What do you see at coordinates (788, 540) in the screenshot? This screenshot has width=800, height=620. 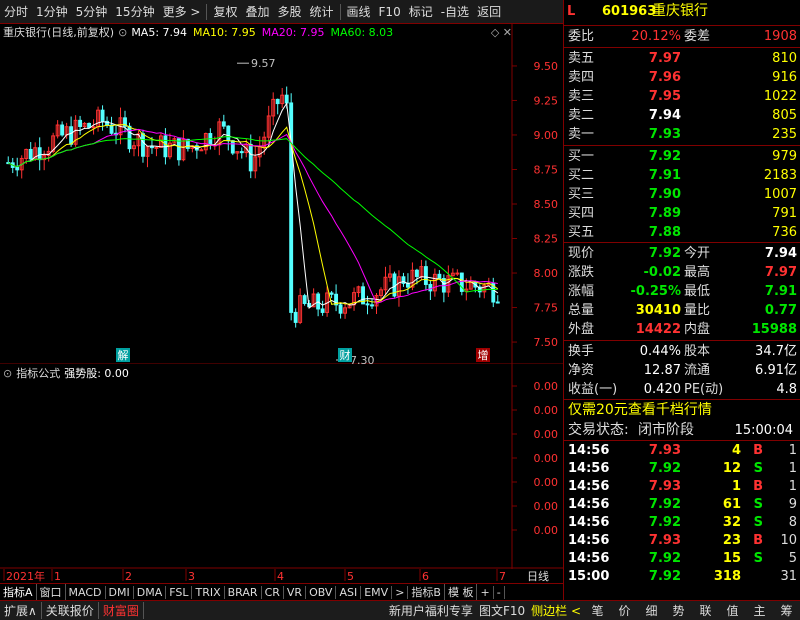 I see `tick-count: 10` at bounding box center [788, 540].